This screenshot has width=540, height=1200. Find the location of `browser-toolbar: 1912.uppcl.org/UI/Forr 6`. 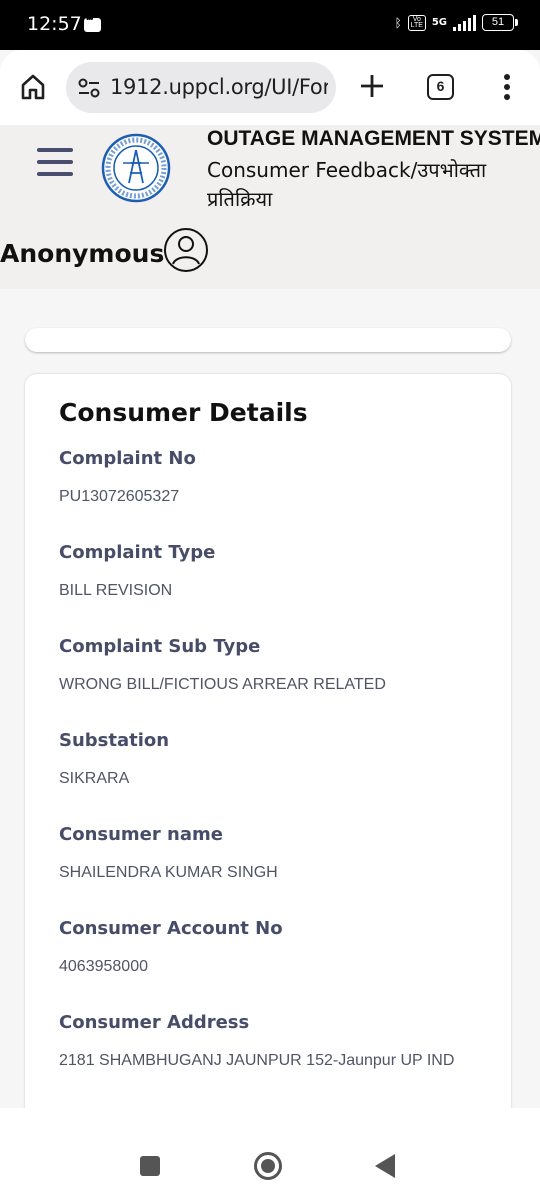

browser-toolbar: 1912.uppcl.org/UI/Forr 6 is located at coordinates (270, 87).